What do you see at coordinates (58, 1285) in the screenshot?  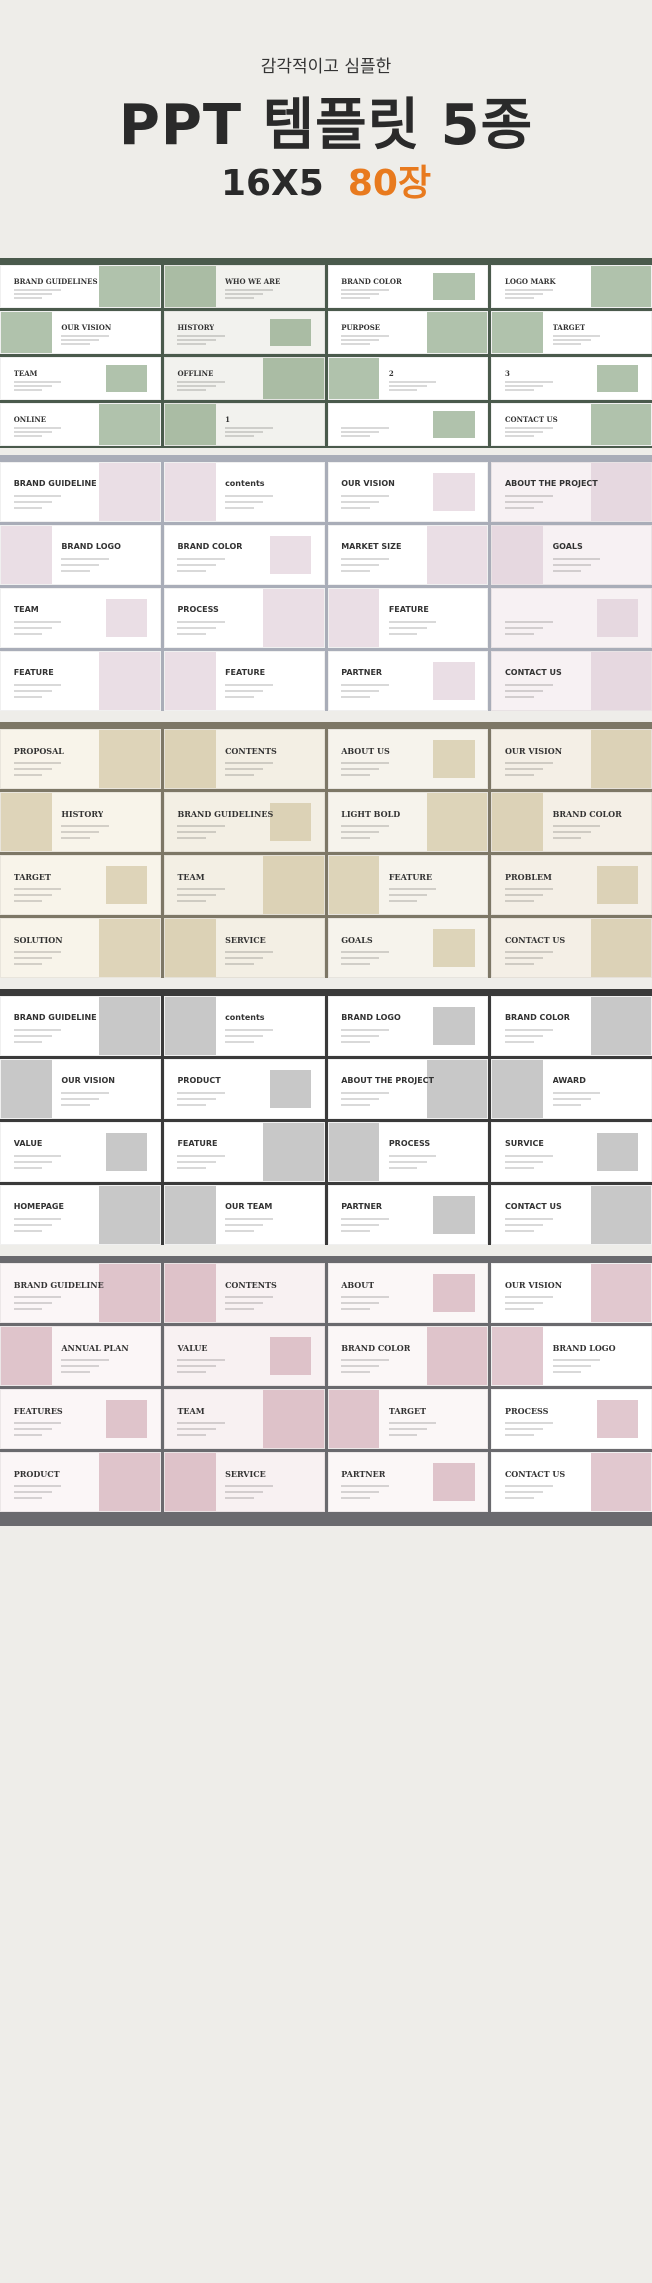 I see `slide-title: BRAND GUIDELINE` at bounding box center [58, 1285].